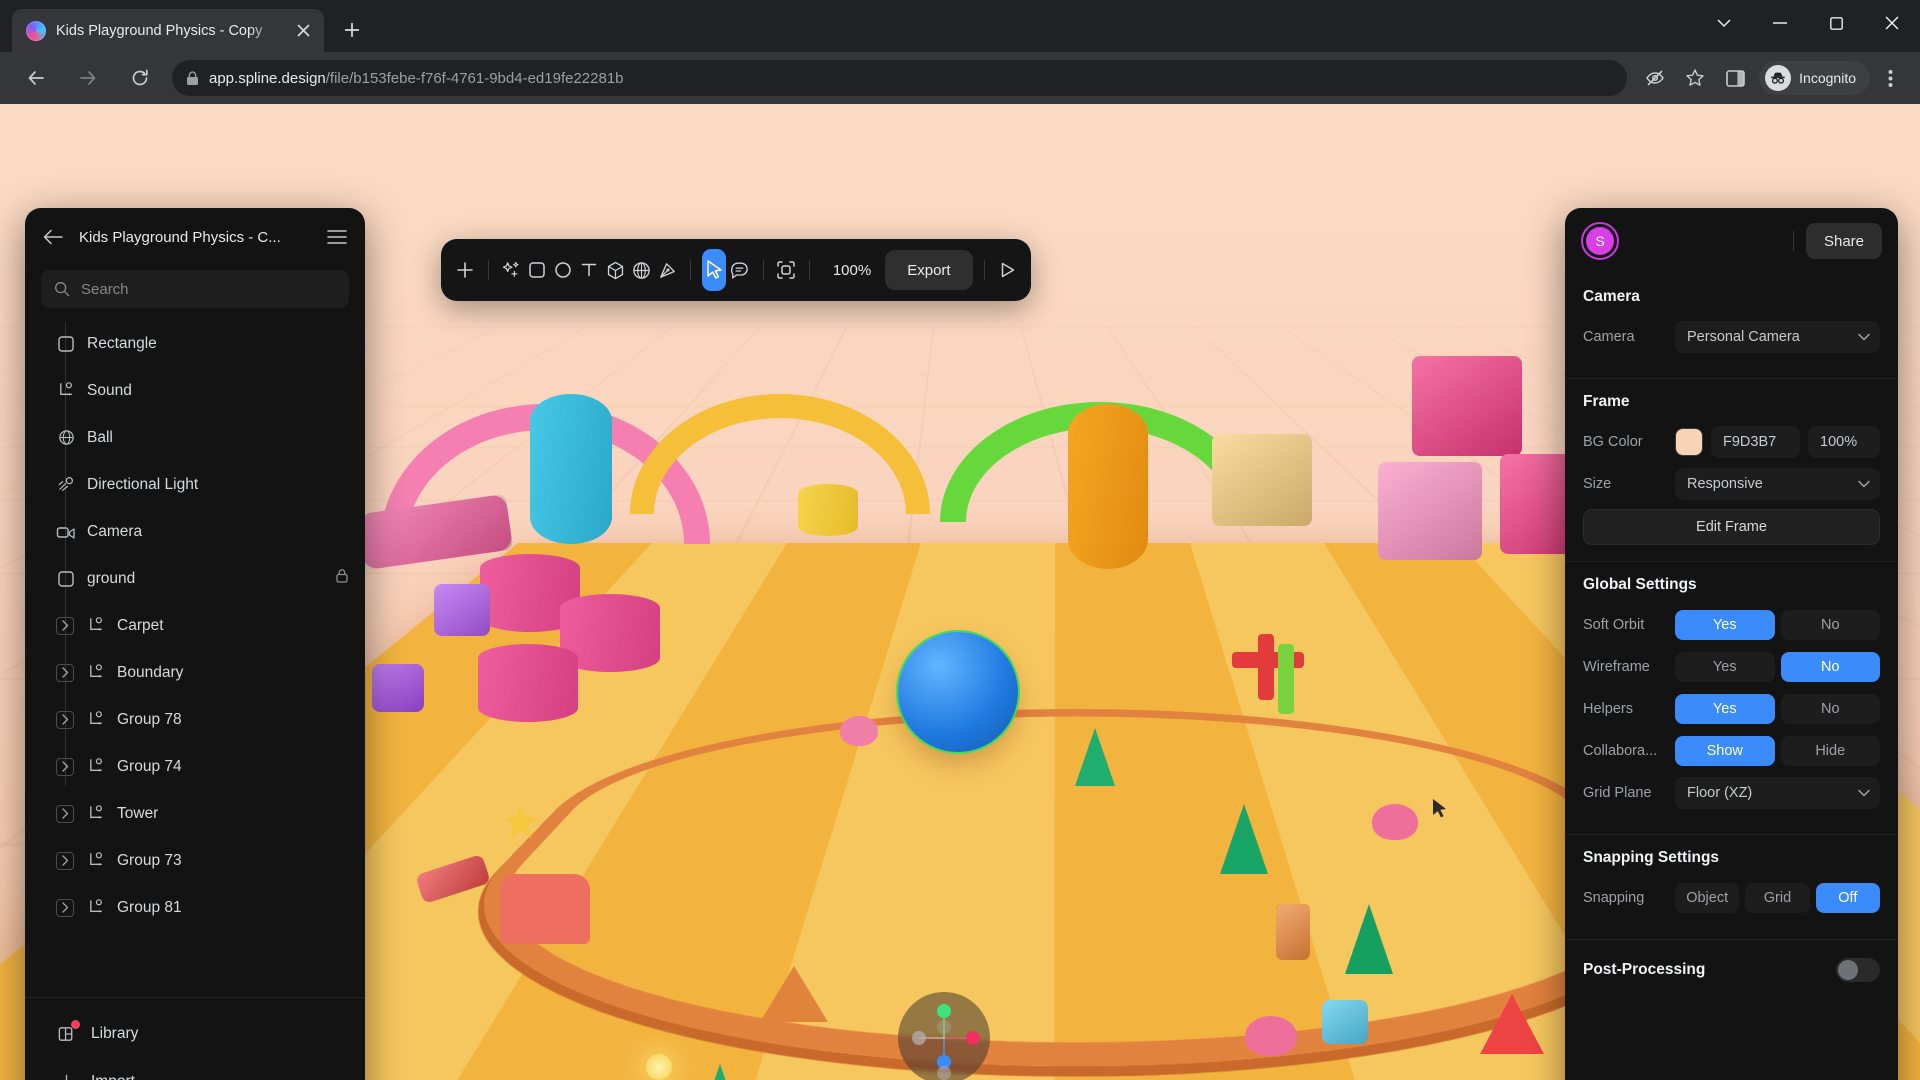  I want to click on helpers-option-no: No, so click(1830, 709).